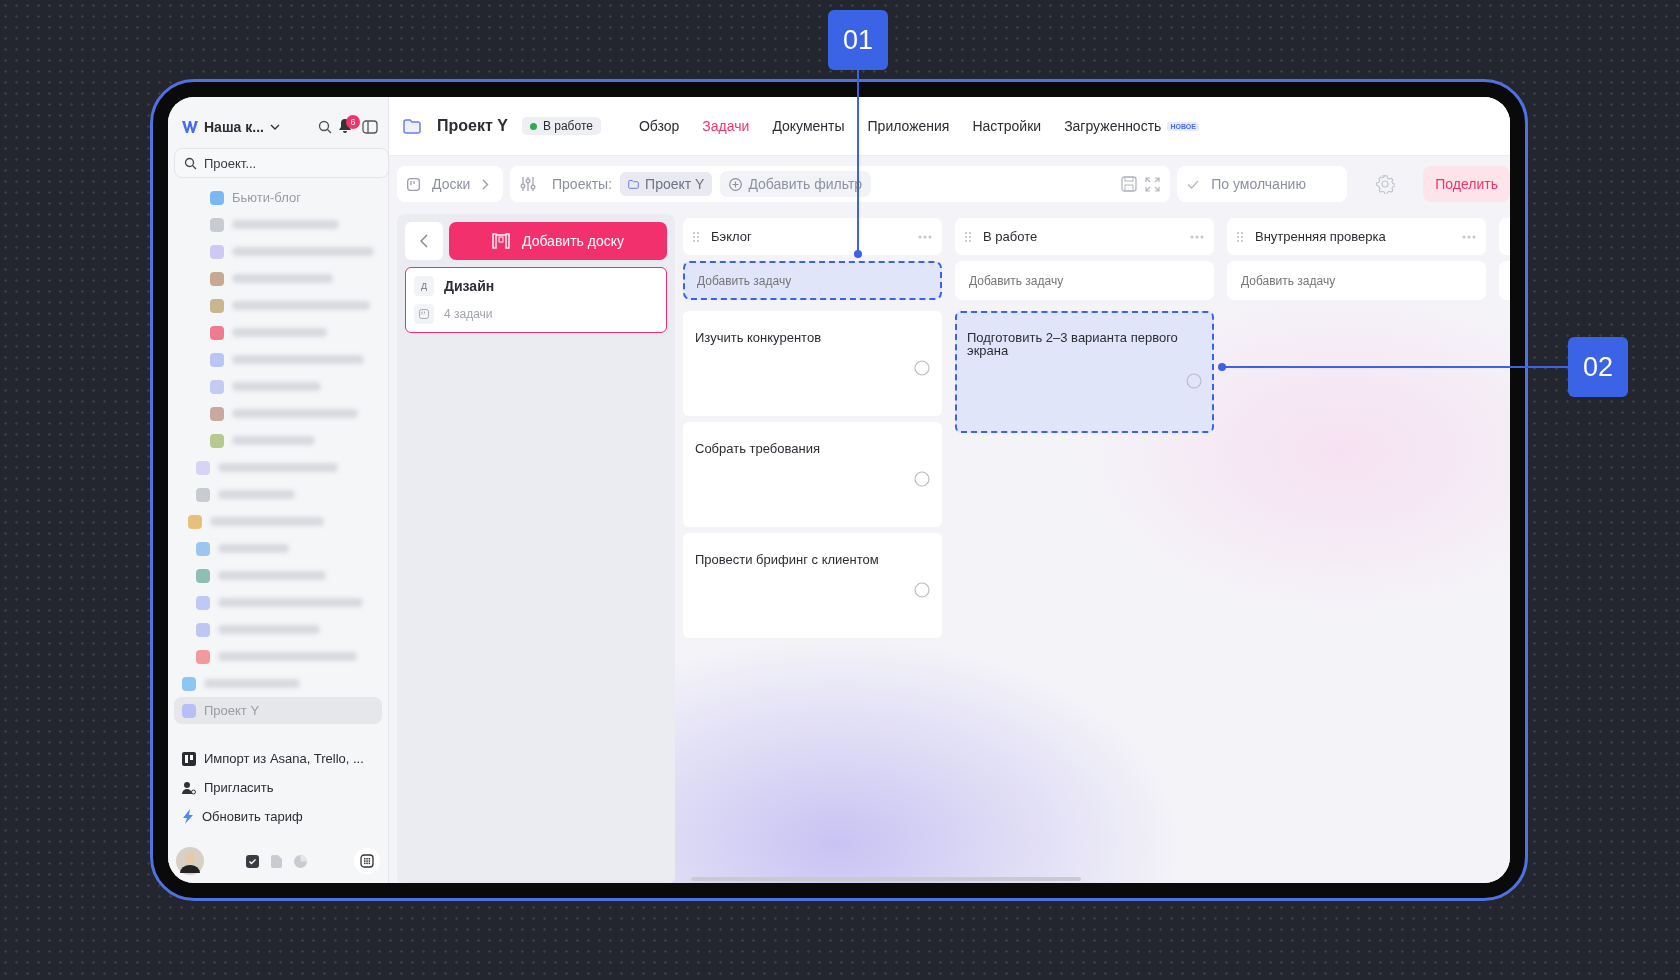 This screenshot has width=1680, height=980. What do you see at coordinates (1084, 372) in the screenshot?
I see `task-card: Подготовить 2–3 варианта первого экрана` at bounding box center [1084, 372].